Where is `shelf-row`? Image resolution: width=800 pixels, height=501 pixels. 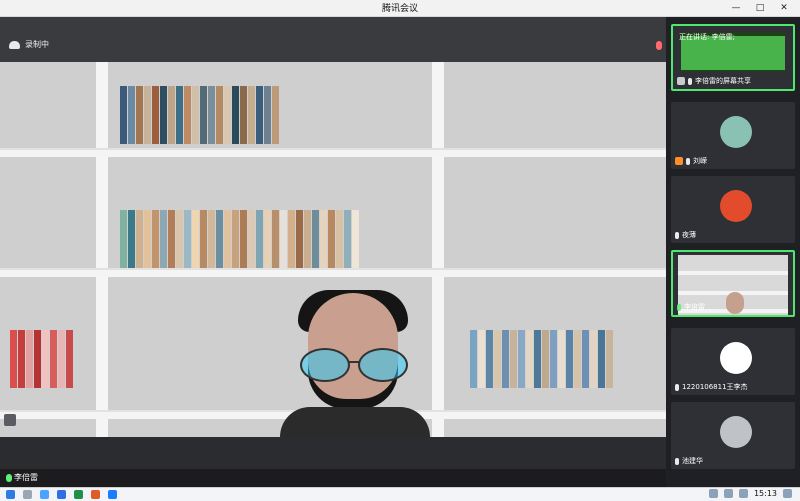 shelf-row is located at coordinates (333, 152).